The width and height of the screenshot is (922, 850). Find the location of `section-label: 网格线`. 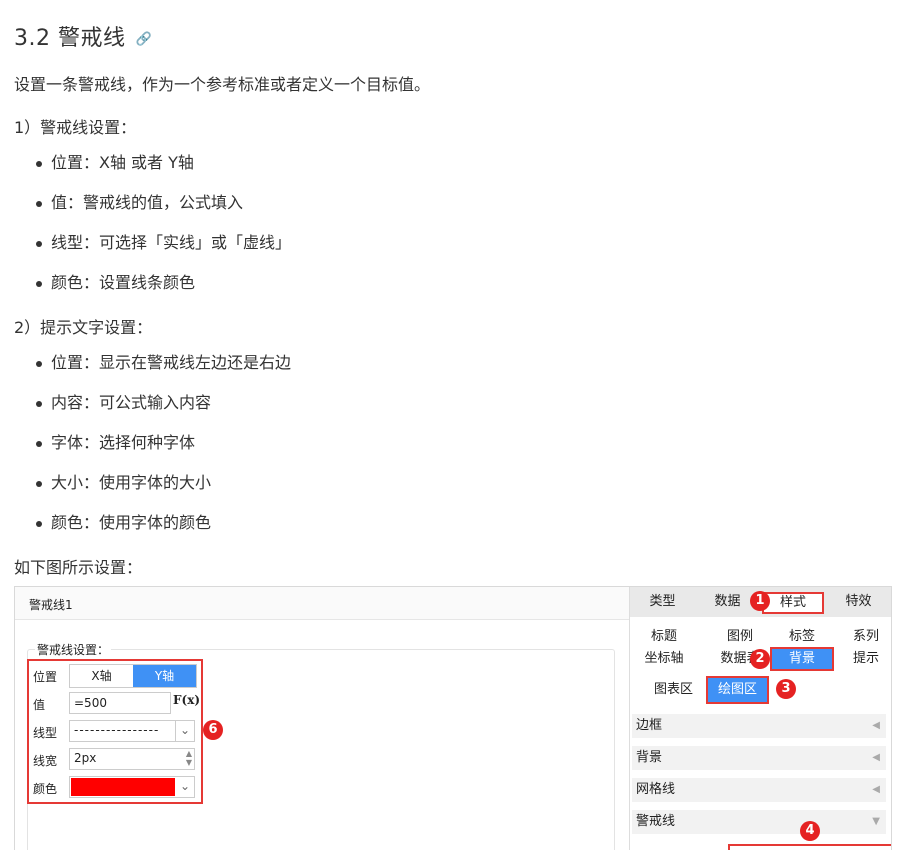

section-label: 网格线 is located at coordinates (656, 789).